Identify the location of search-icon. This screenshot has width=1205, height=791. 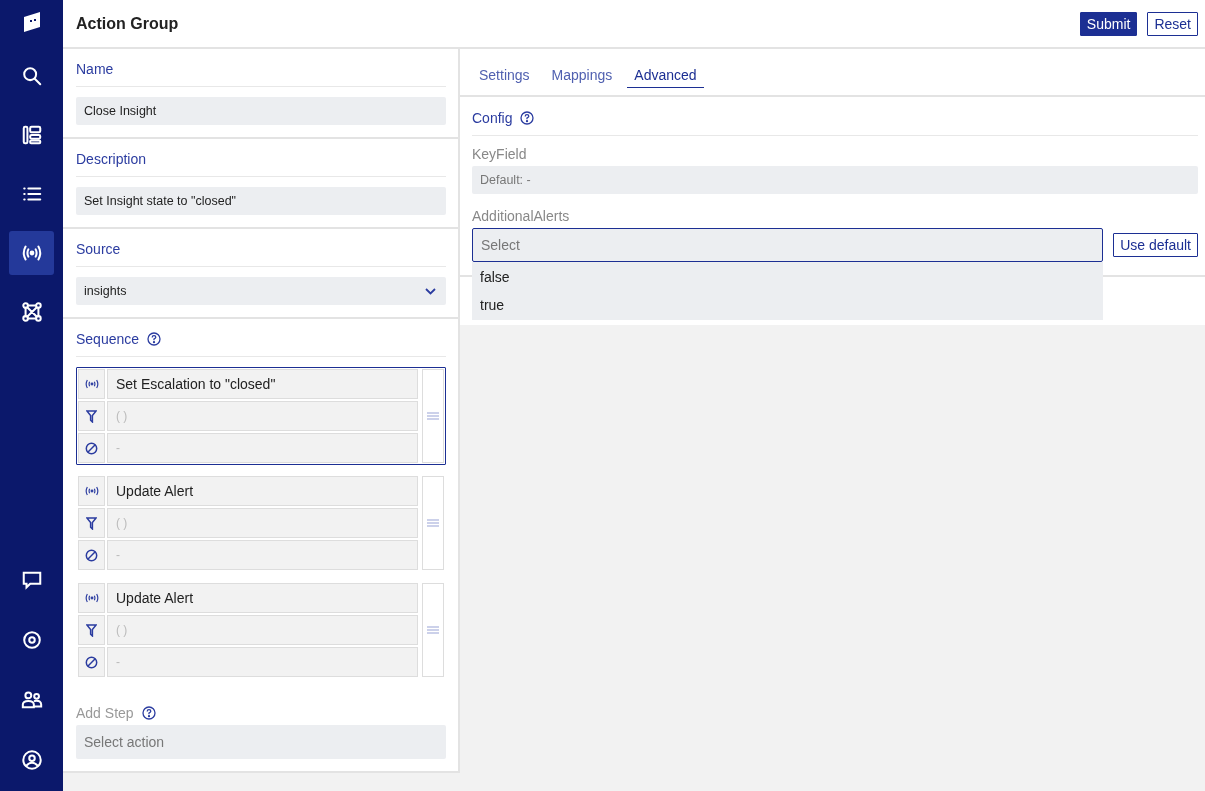
(31, 76).